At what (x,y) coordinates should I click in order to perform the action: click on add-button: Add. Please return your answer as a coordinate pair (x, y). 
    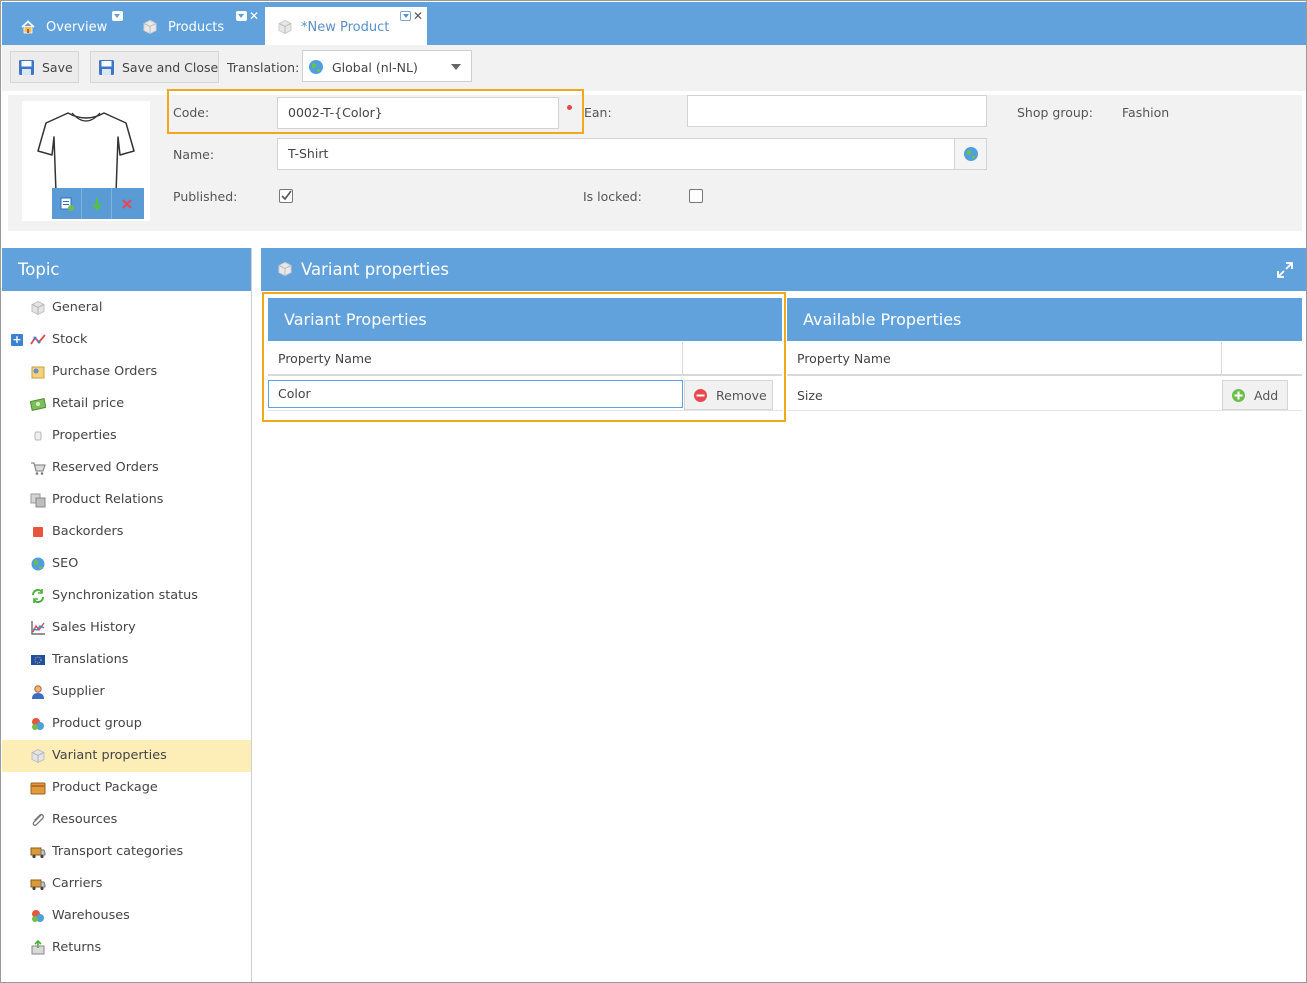
    Looking at the image, I should click on (1255, 395).